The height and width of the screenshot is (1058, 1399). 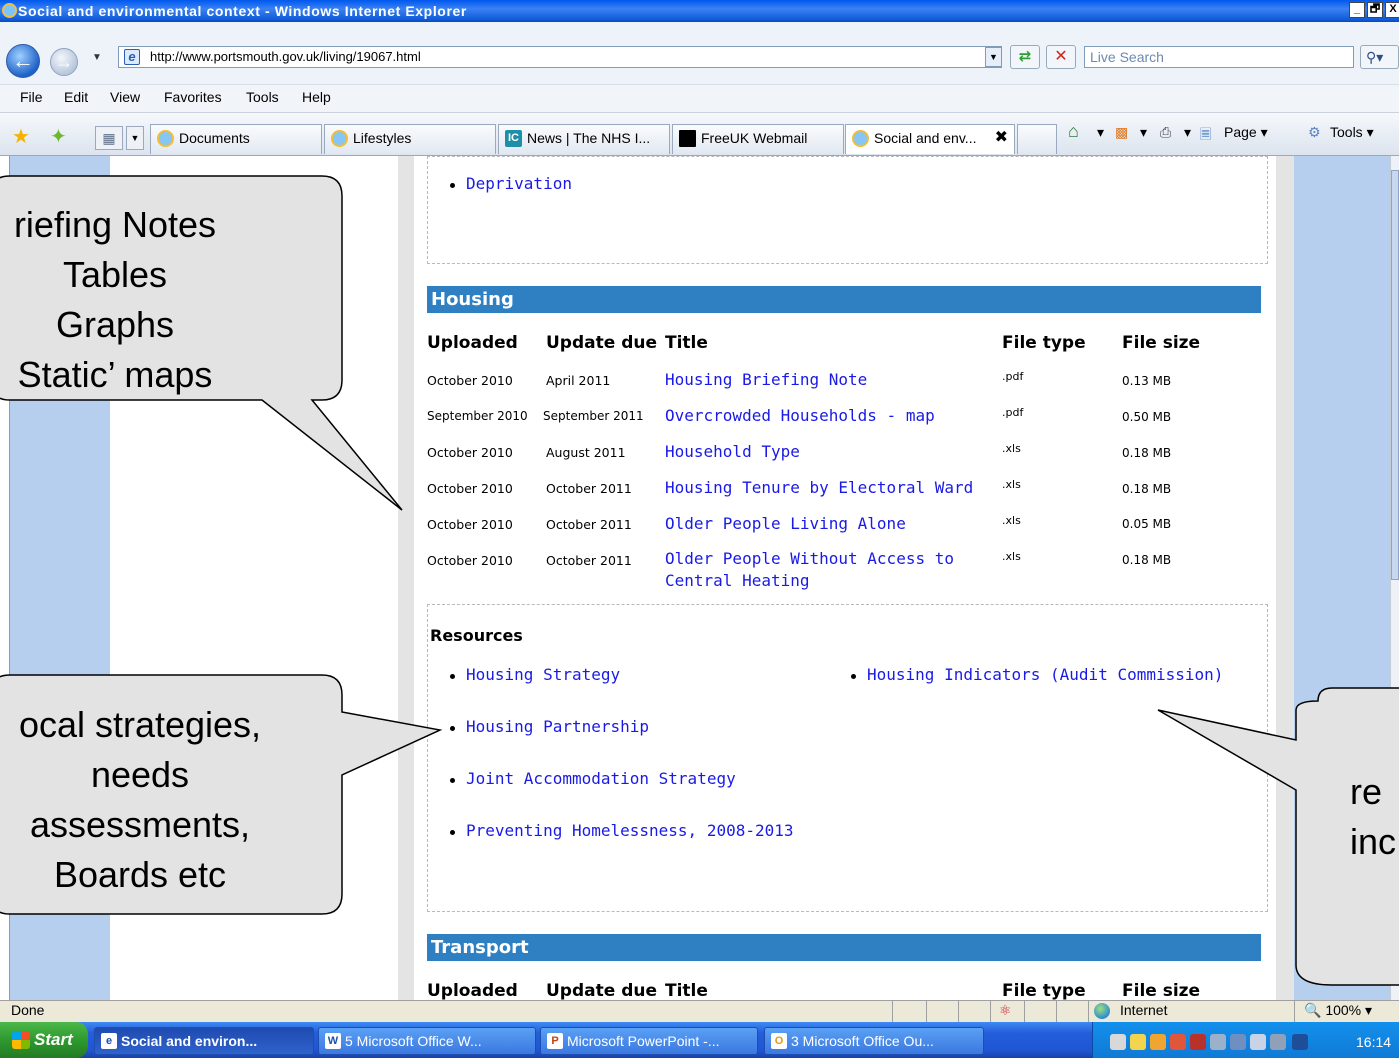 I want to click on recent-pages-dropdown-icon: ▼, so click(x=97, y=57).